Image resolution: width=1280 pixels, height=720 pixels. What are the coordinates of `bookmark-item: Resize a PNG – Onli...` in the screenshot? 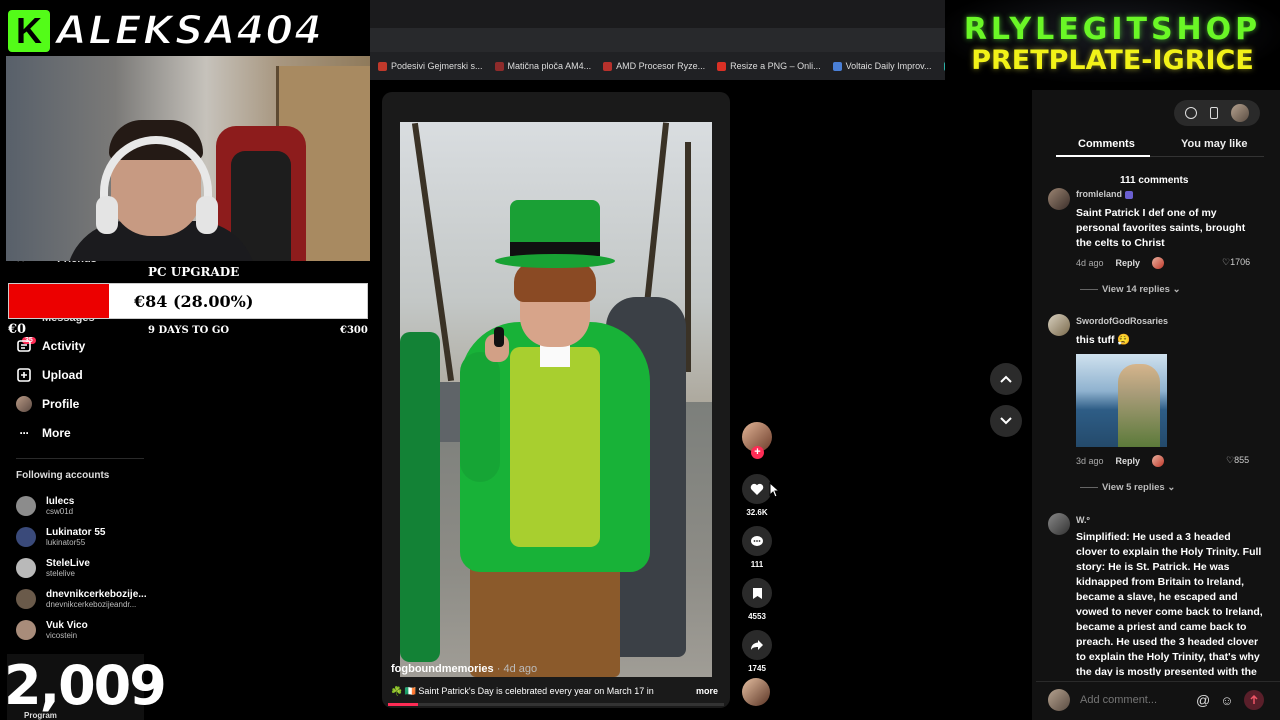 It's located at (769, 66).